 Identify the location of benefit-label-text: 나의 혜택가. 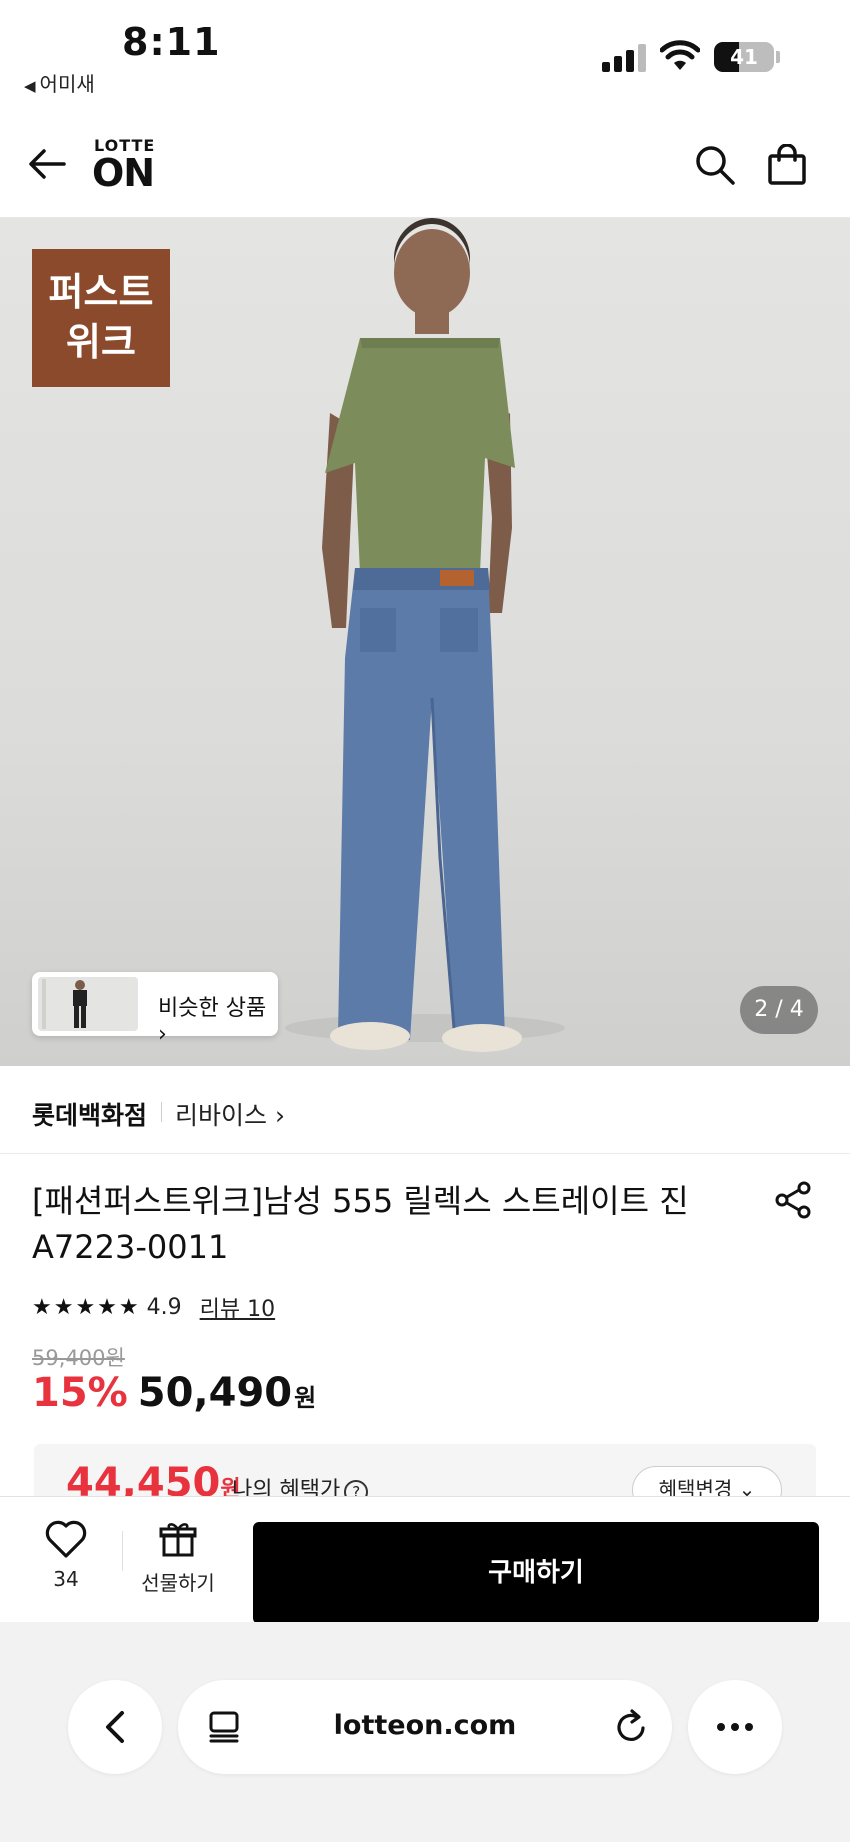
(286, 1487).